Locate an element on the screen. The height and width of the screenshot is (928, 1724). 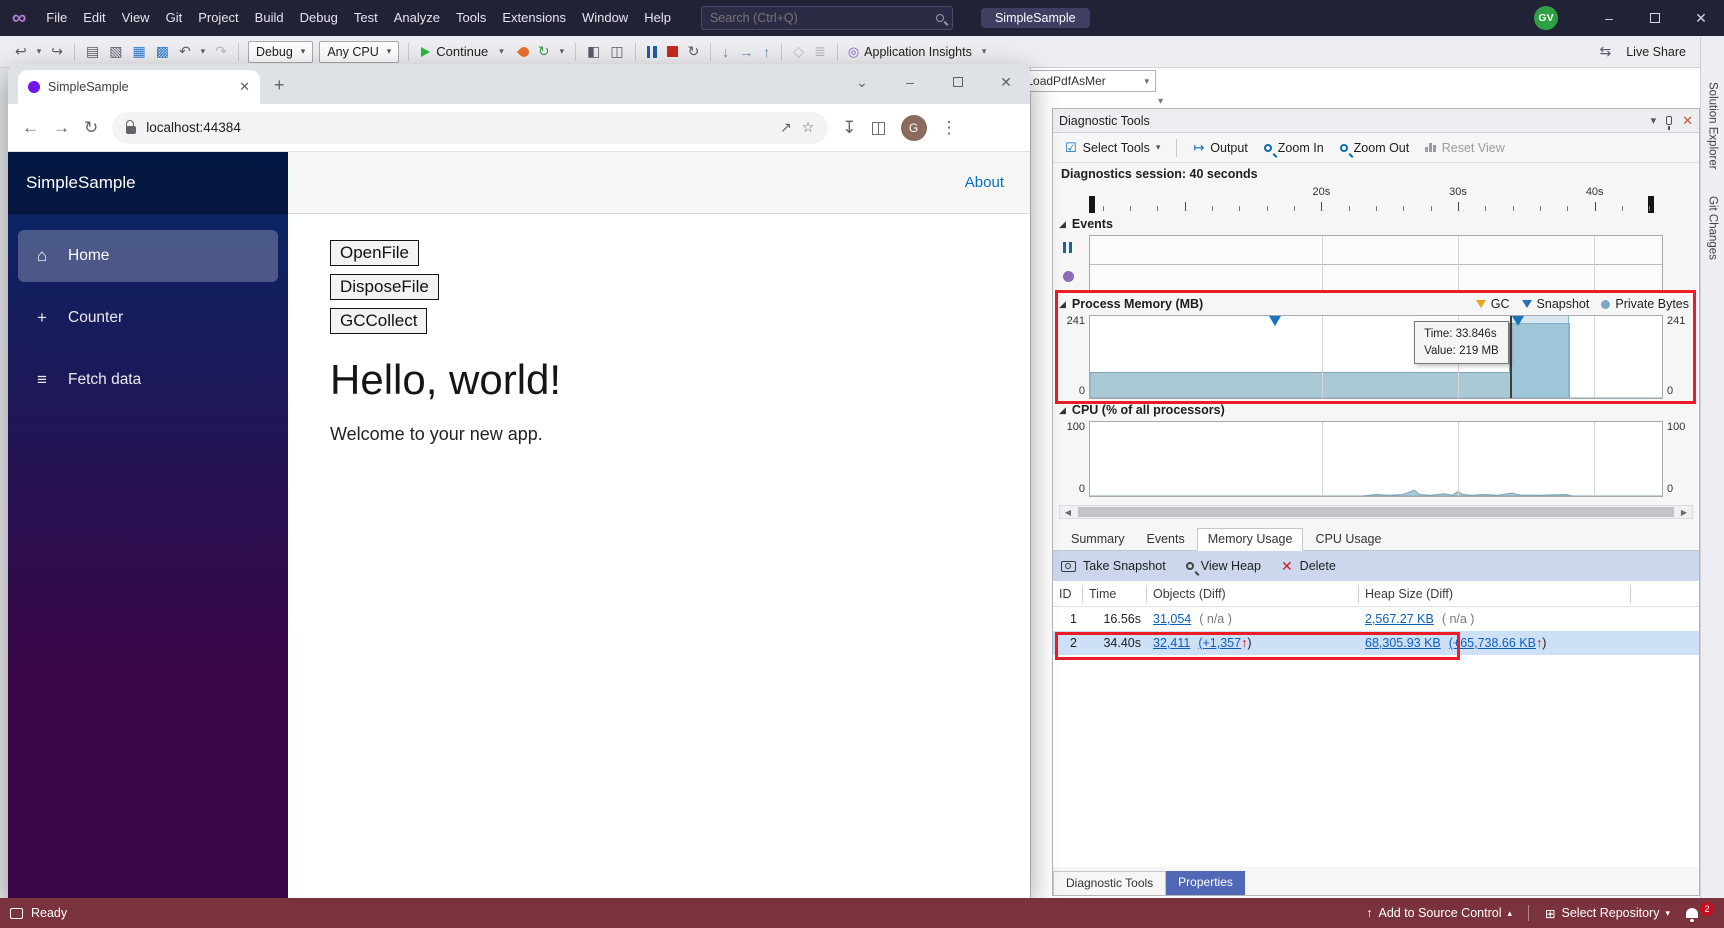
browser-reload-icon: ↻ is located at coordinates (91, 128).